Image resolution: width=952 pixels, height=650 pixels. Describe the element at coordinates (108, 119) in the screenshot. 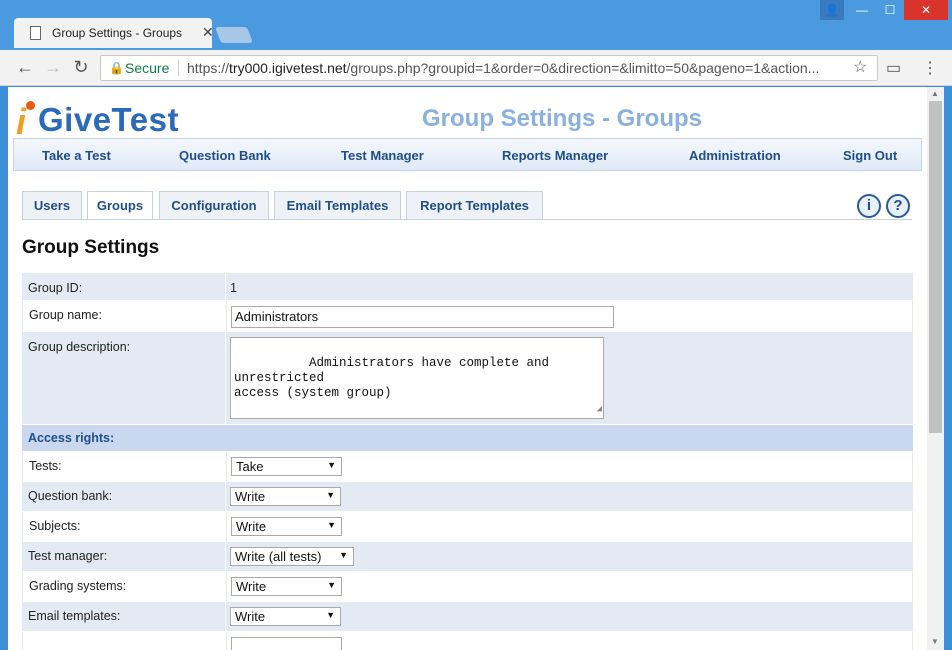

I see `logo-text: GiveTest` at that location.